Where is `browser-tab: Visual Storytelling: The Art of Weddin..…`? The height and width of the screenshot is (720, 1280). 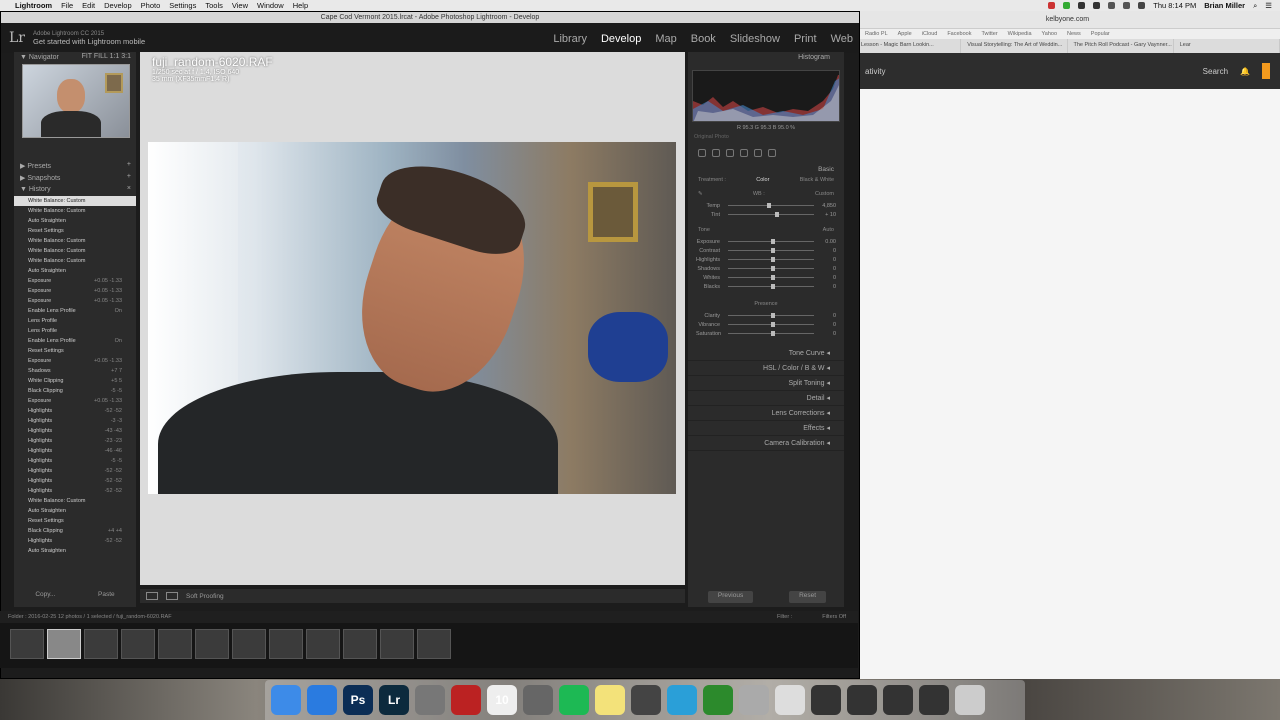 browser-tab: Visual Storytelling: The Art of Weddin..… is located at coordinates (1014, 46).